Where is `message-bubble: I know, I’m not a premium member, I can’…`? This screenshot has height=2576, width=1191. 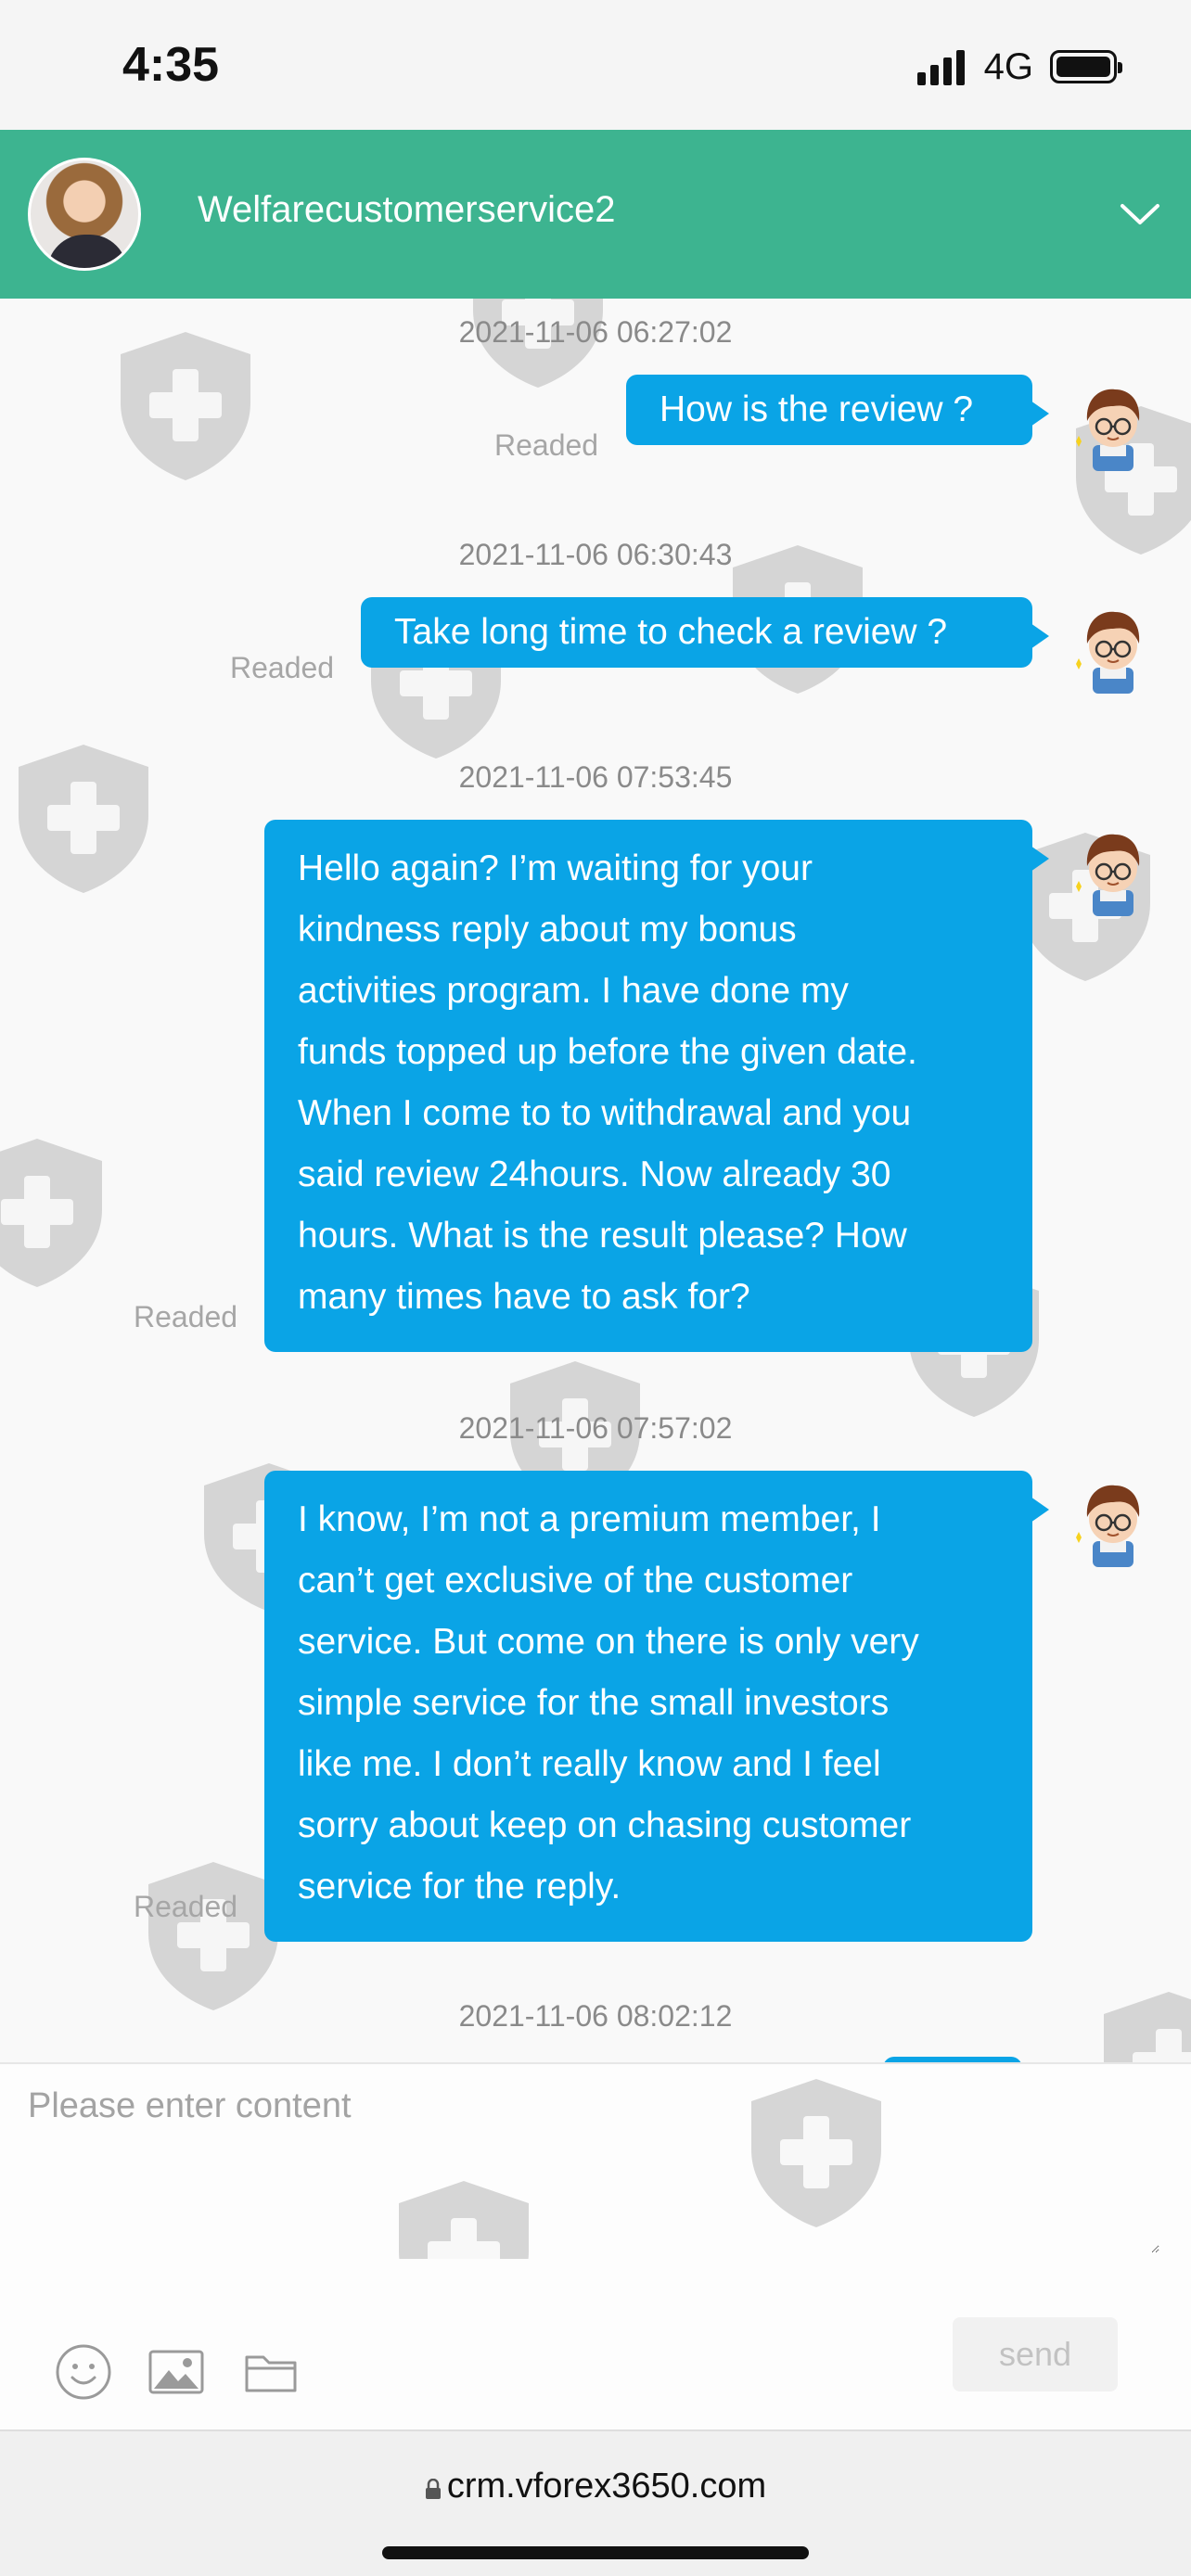 message-bubble: I know, I’m not a premium member, I can’… is located at coordinates (656, 1706).